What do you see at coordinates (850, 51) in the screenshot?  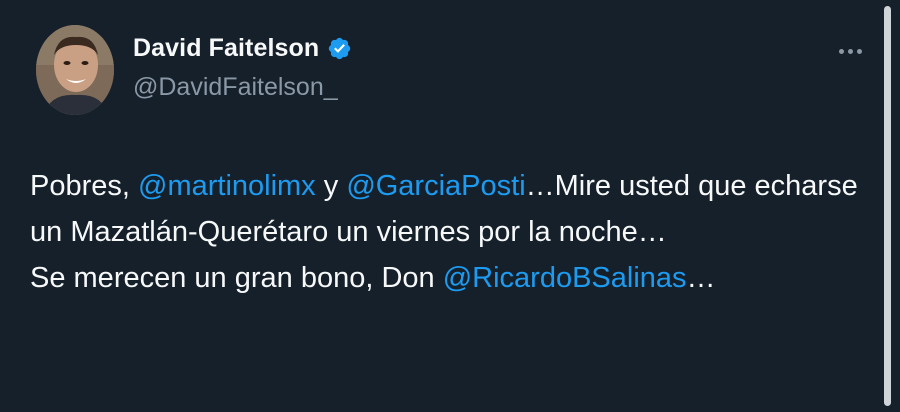 I see `more-options-icon` at bounding box center [850, 51].